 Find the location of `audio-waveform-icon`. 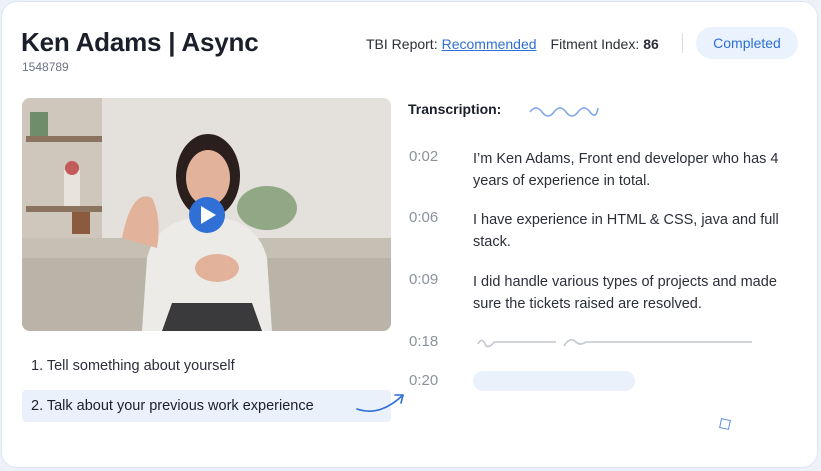

audio-waveform-icon is located at coordinates (614, 343).